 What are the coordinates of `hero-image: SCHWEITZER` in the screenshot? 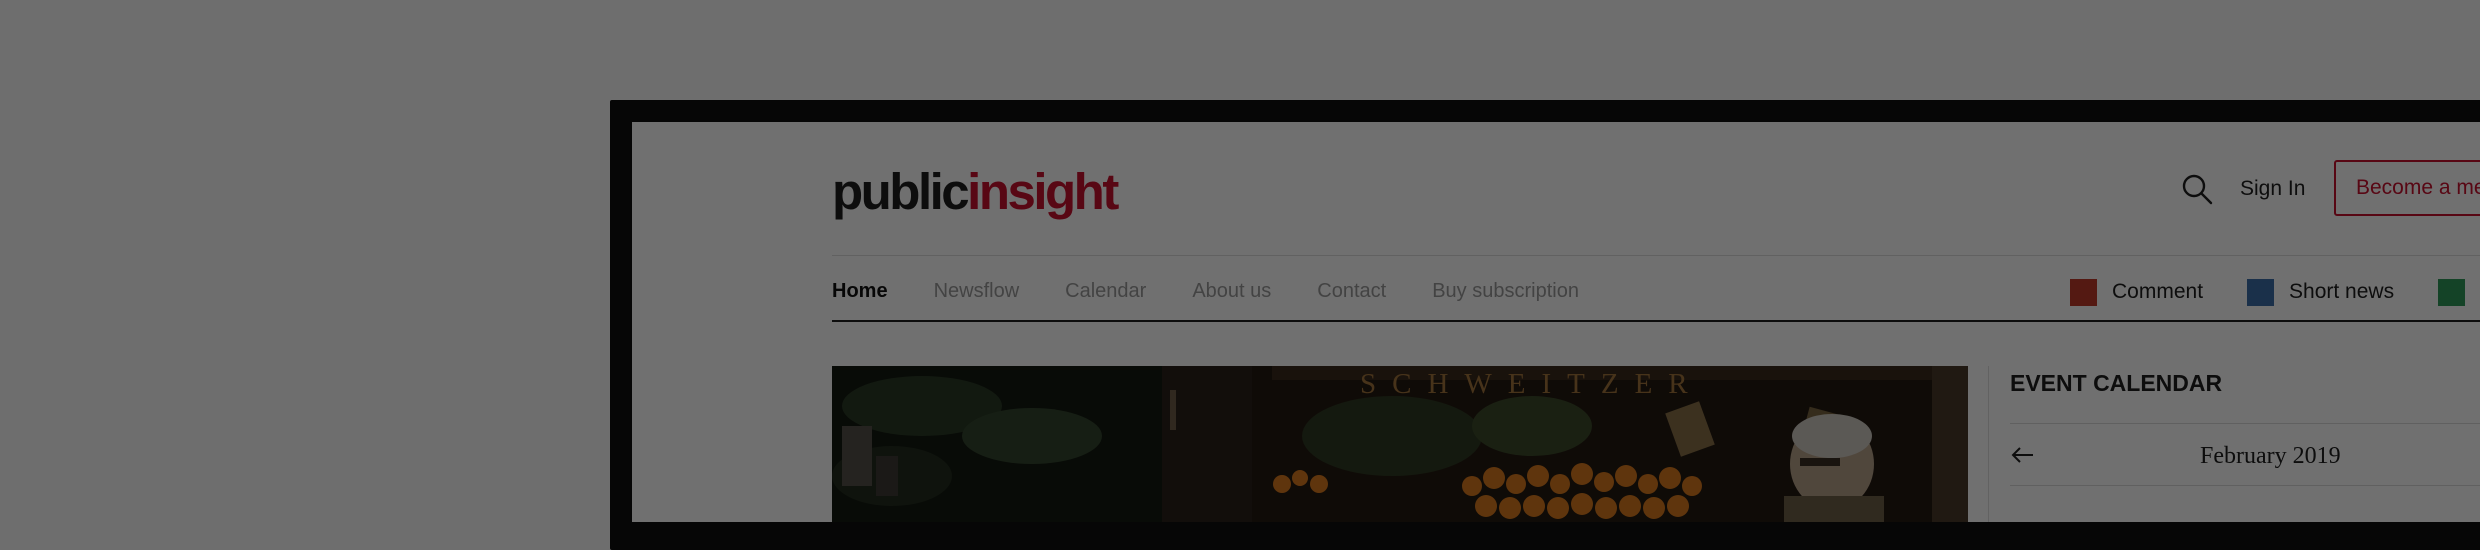 It's located at (1400, 444).